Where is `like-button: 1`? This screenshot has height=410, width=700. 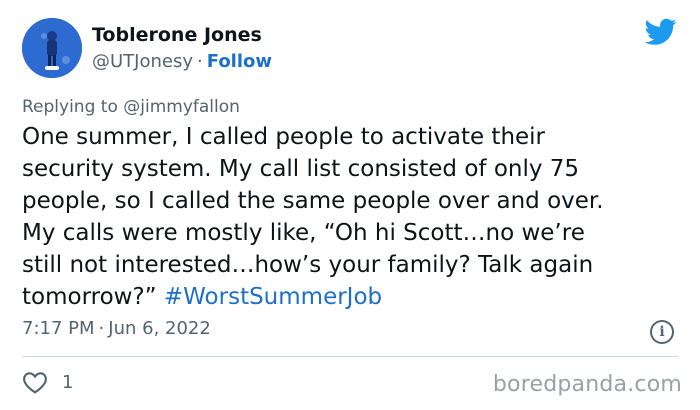
like-button: 1 is located at coordinates (47, 382).